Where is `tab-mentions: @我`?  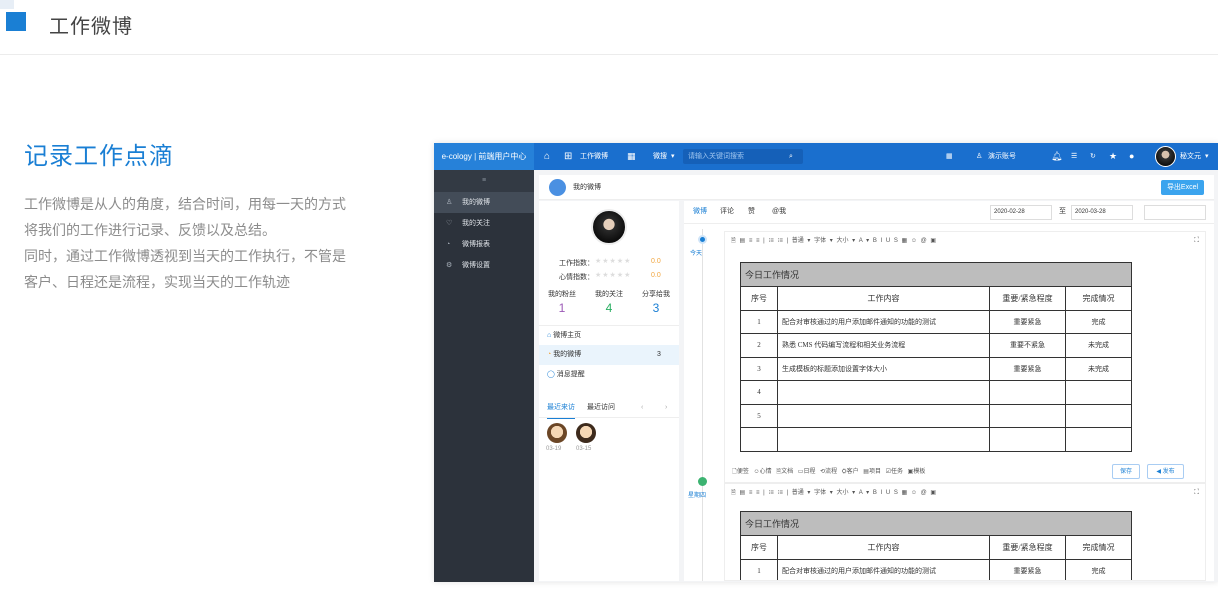
tab-mentions: @我 is located at coordinates (779, 212).